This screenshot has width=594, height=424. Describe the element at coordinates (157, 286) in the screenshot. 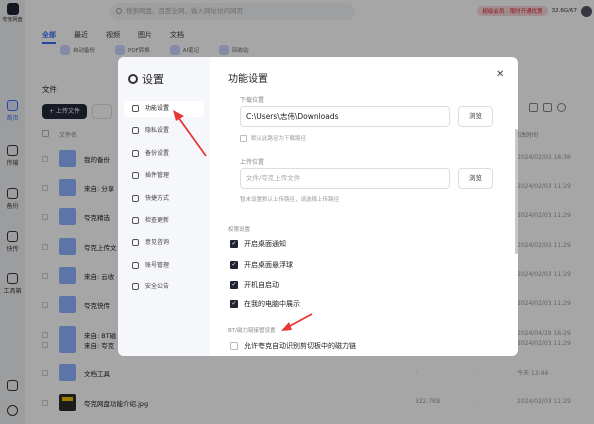

I see `menu-label: 安全公告` at that location.